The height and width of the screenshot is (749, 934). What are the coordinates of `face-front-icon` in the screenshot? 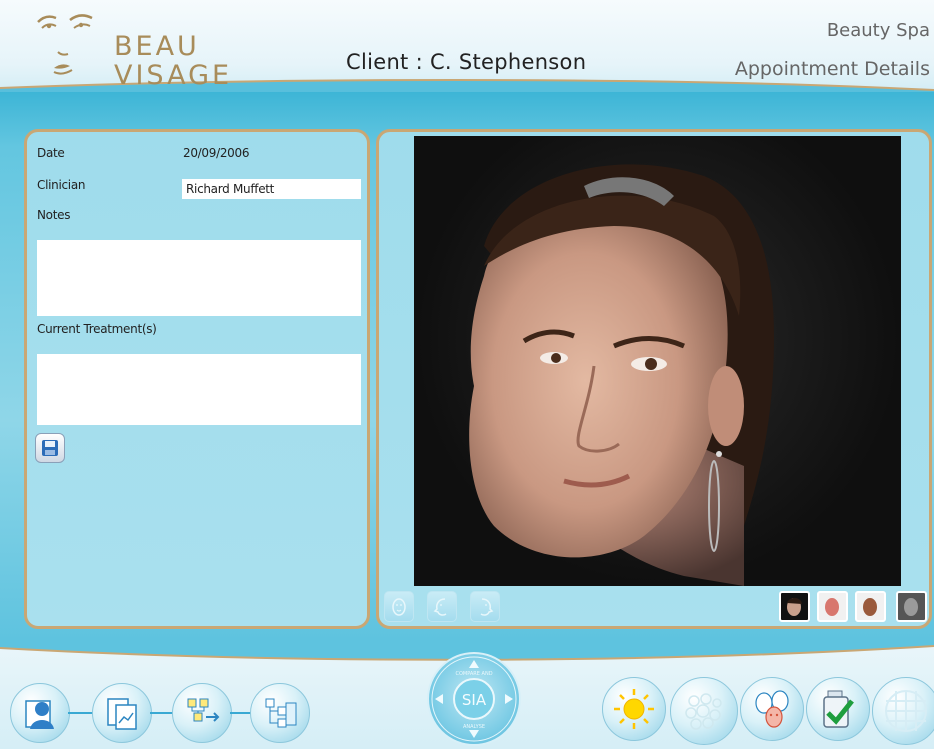 It's located at (399, 606).